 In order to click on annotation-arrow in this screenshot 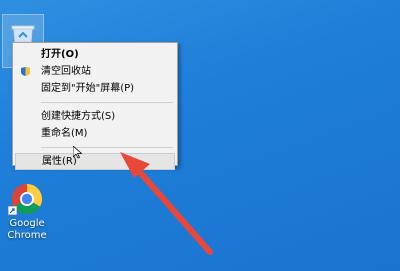, I will do `click(166, 203)`.